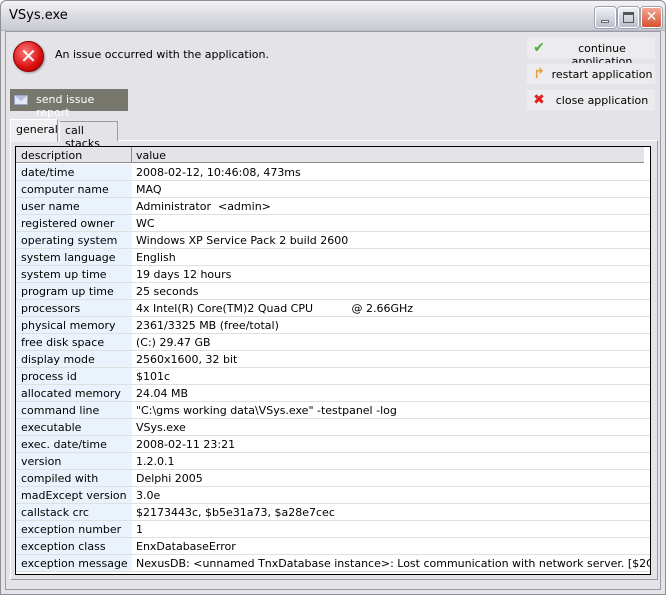 Image resolution: width=666 pixels, height=595 pixels. What do you see at coordinates (88, 135) in the screenshot?
I see `tab-call-stacks: call stacks` at bounding box center [88, 135].